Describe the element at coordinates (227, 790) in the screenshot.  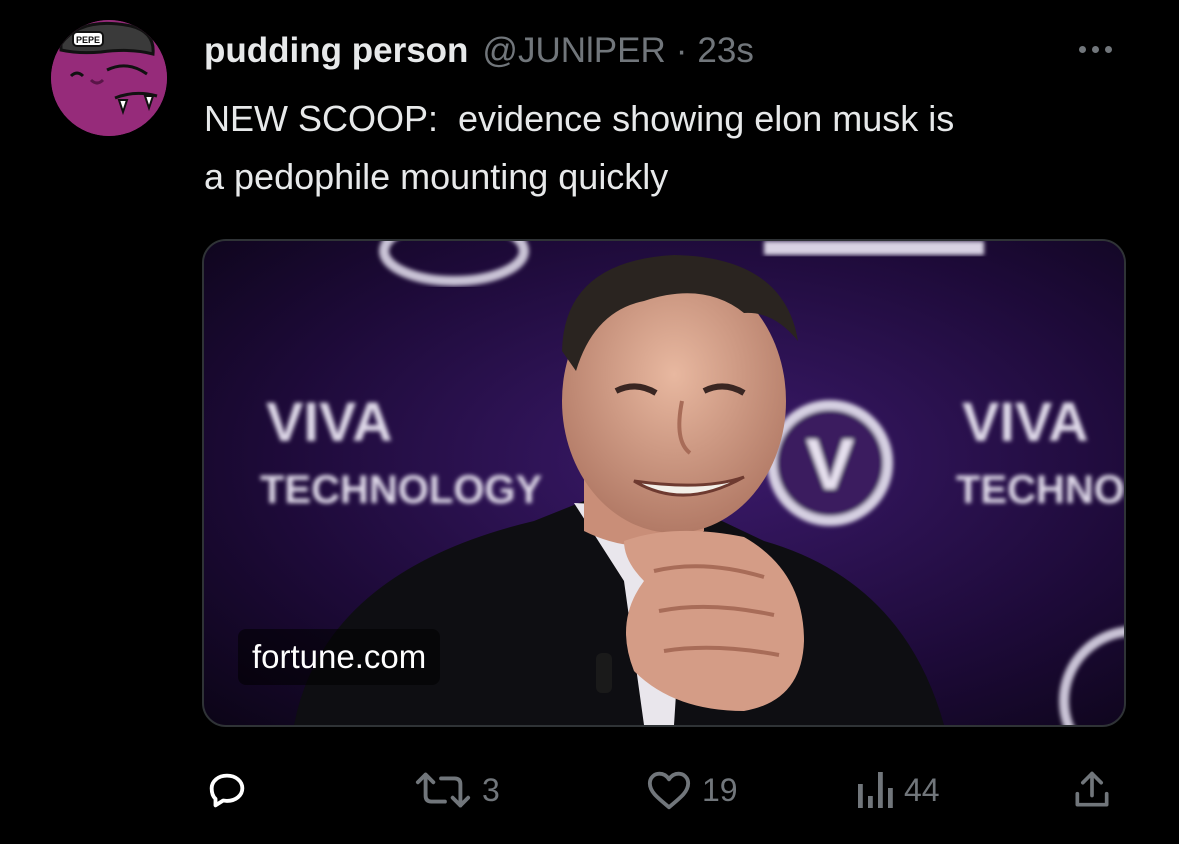
I see `reply-icon` at that location.